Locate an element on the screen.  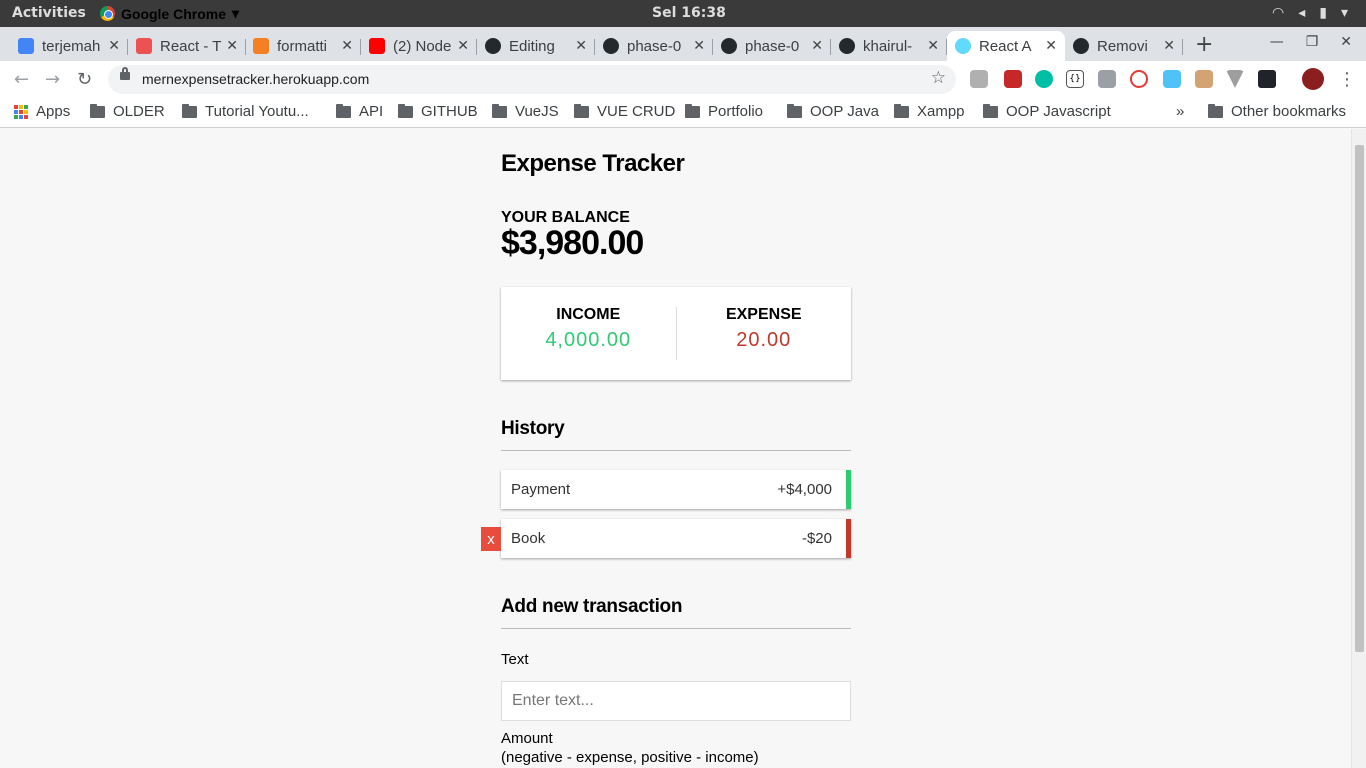
close-icon: ✕ is located at coordinates (1346, 42).